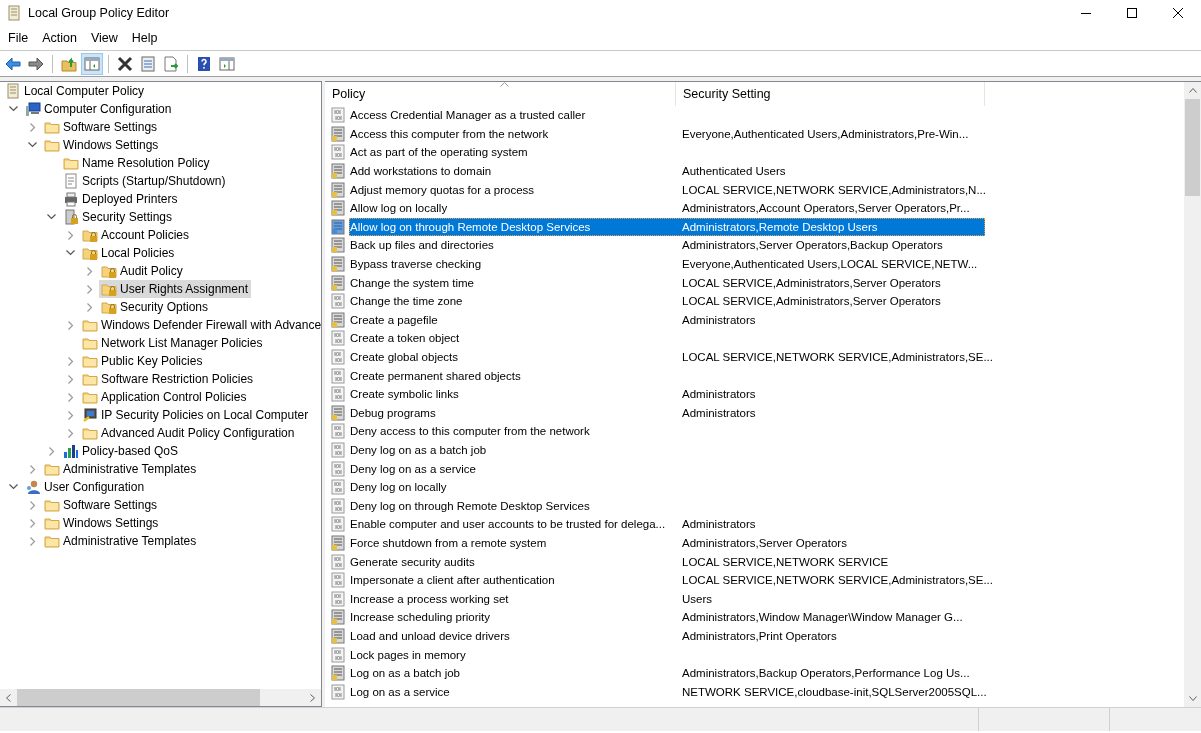  Describe the element at coordinates (137, 163) in the screenshot. I see `tree-item: Name Resolution Policy` at that location.